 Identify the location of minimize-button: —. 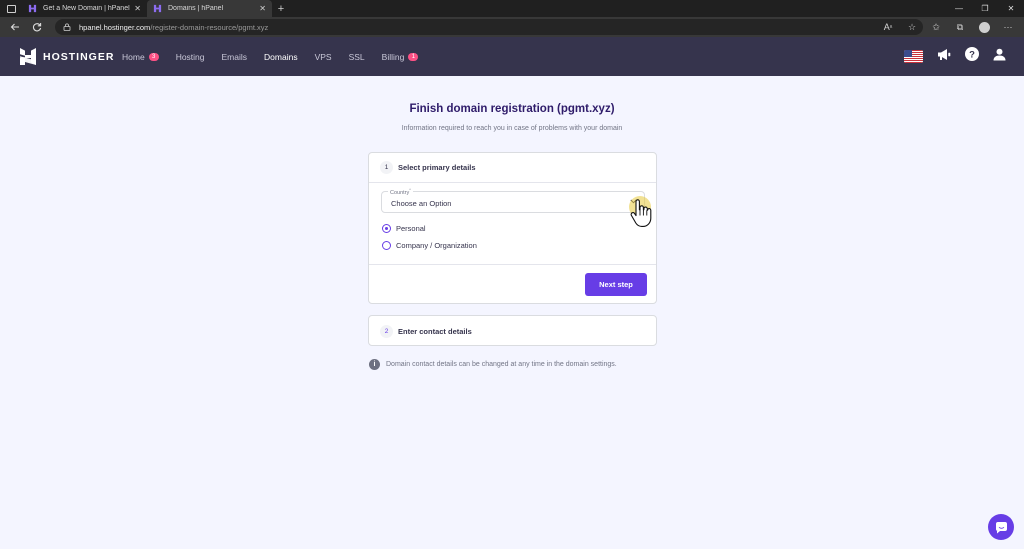
(959, 8).